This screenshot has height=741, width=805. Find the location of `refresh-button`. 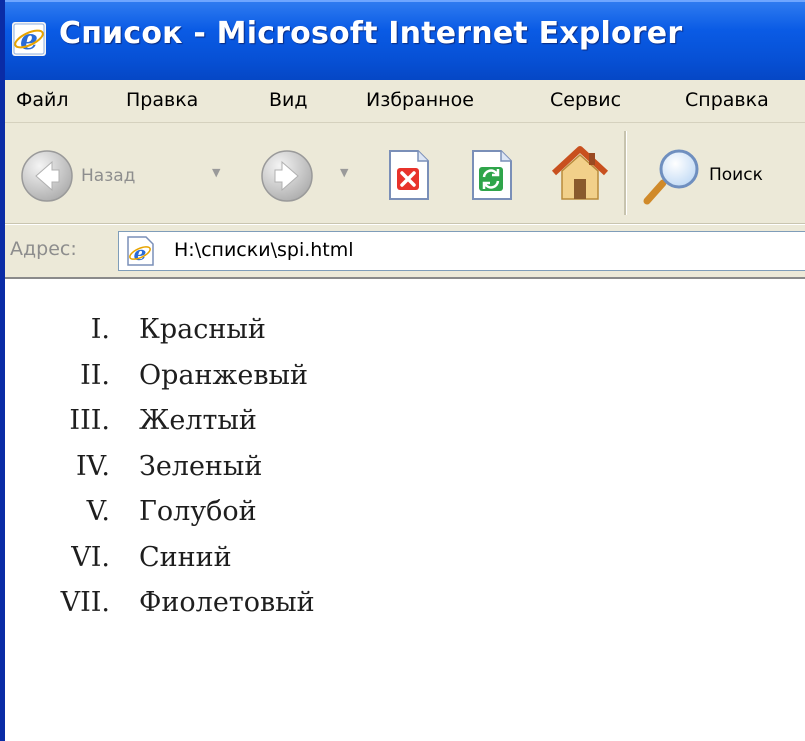

refresh-button is located at coordinates (491, 175).